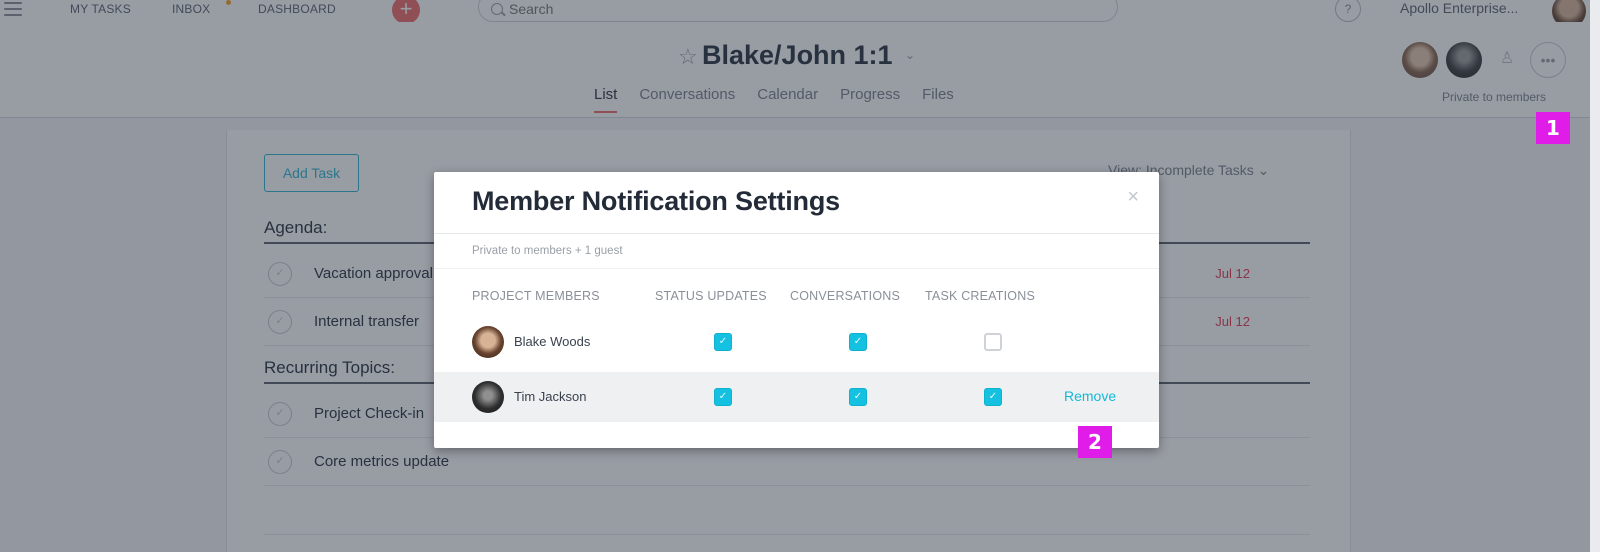 The image size is (1600, 552). Describe the element at coordinates (550, 396) in the screenshot. I see `member-name: Tim Jackson` at that location.